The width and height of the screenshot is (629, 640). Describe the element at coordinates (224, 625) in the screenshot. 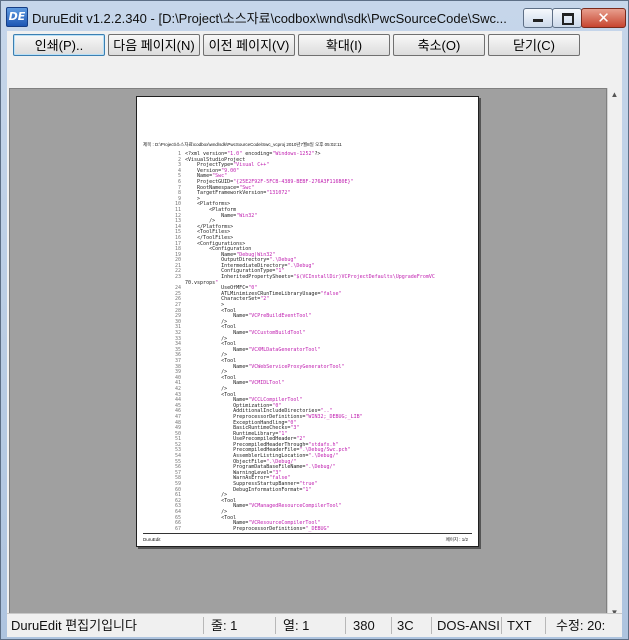

I see `status-line: 줄: 1` at that location.